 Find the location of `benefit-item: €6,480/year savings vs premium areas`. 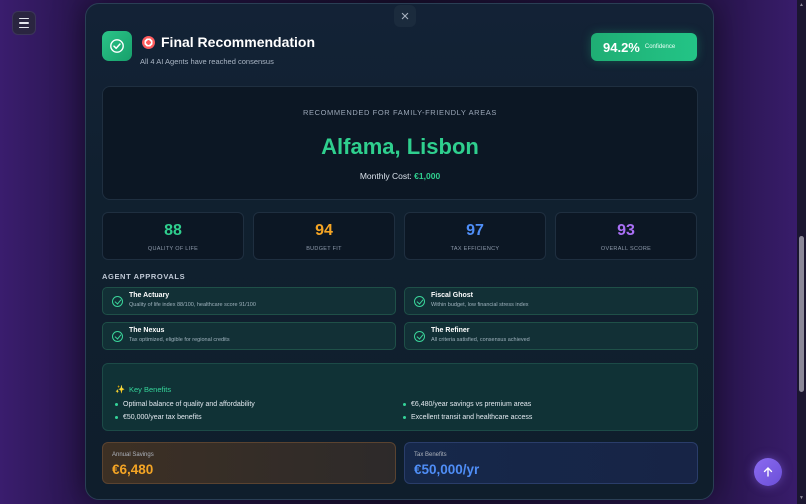

benefit-item: €6,480/year savings vs premium areas is located at coordinates (467, 404).